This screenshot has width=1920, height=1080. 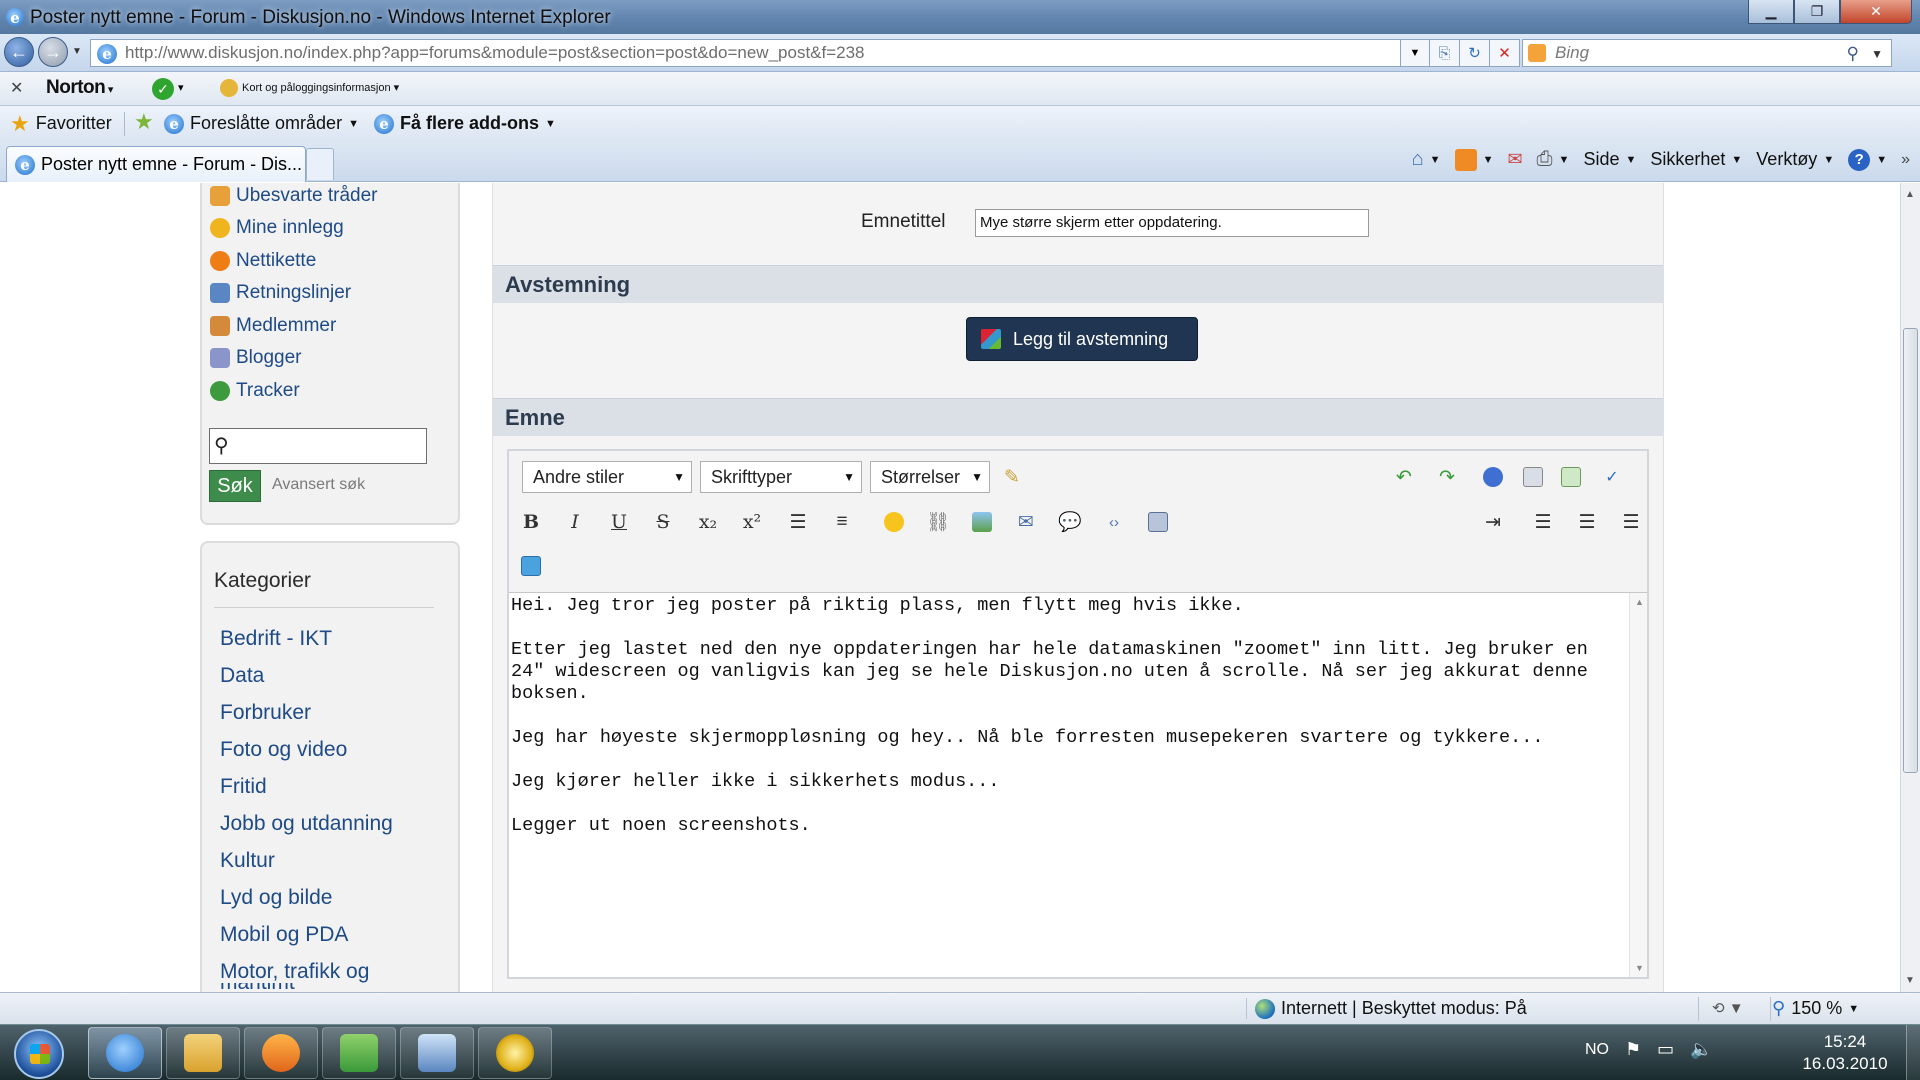 What do you see at coordinates (781, 477) in the screenshot?
I see `fonts-dropdown: Skrifttyper ▼` at bounding box center [781, 477].